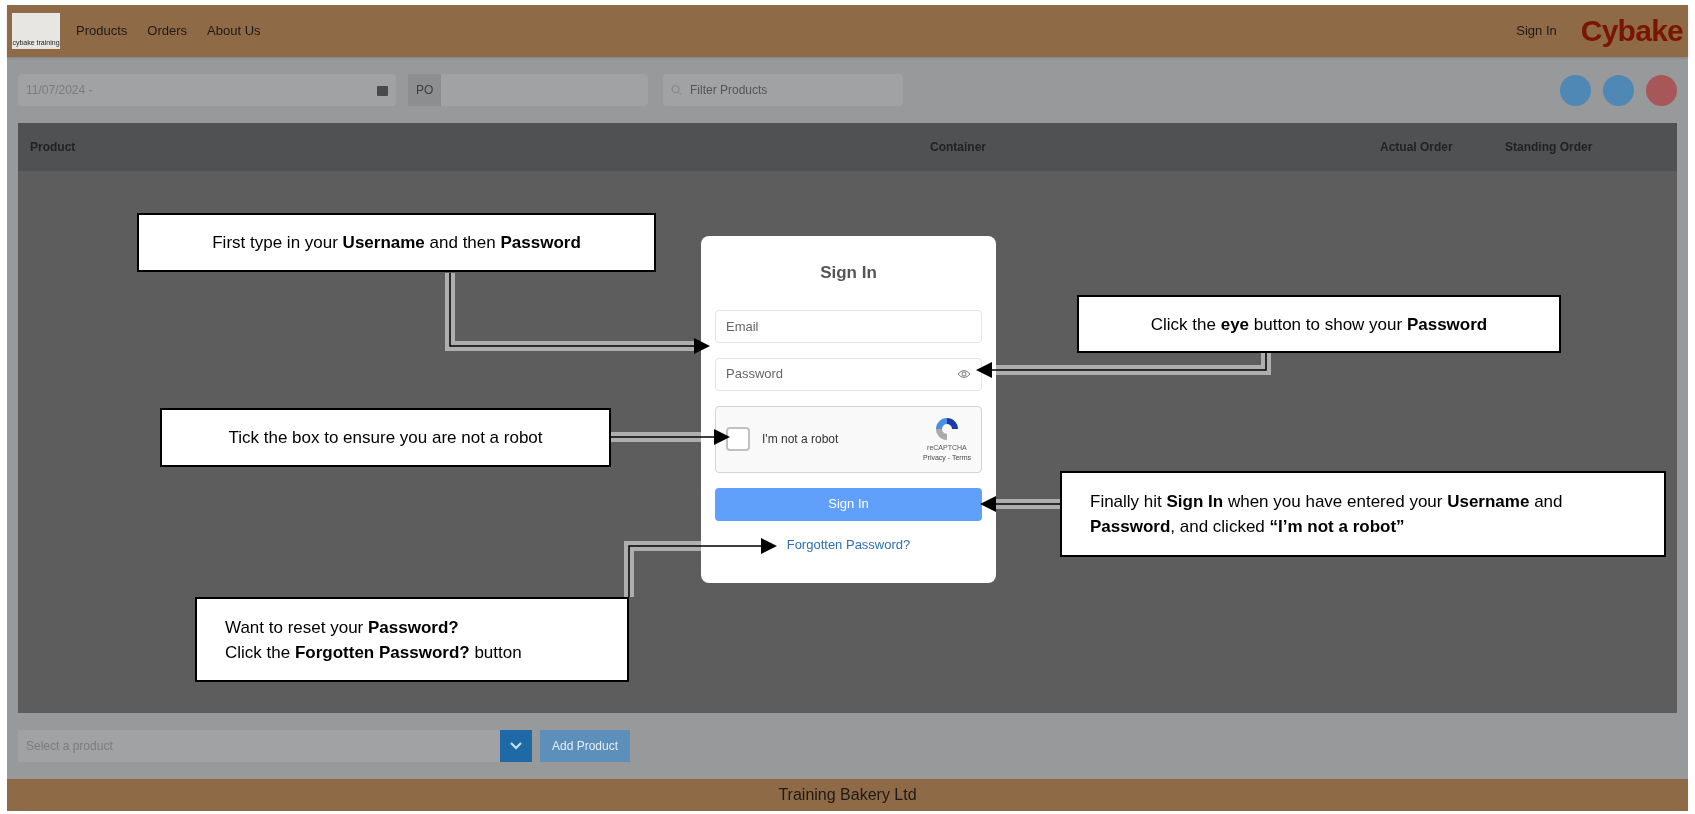  What do you see at coordinates (848, 504) in the screenshot?
I see `sign-in-button: Sign In` at bounding box center [848, 504].